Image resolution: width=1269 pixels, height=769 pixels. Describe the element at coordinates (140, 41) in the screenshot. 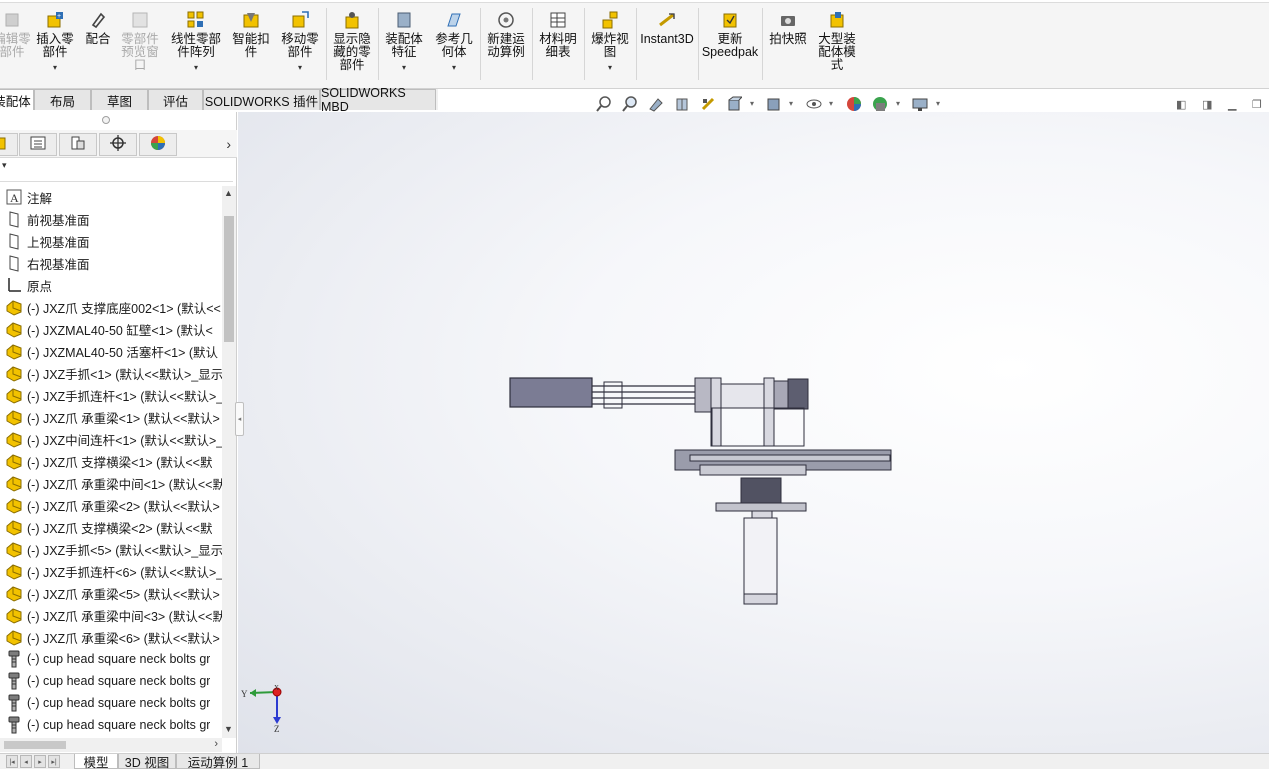

I see `component-preview-button: 零部件 预览窗 口` at that location.